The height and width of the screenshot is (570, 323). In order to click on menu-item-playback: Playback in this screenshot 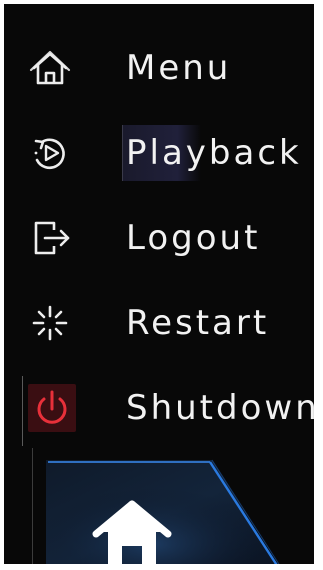, I will do `click(159, 154)`.